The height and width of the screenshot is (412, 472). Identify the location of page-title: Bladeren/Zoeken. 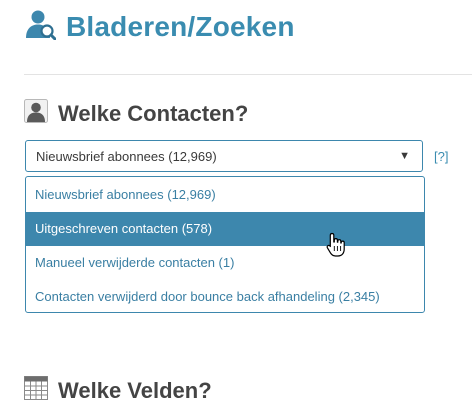
(159, 26).